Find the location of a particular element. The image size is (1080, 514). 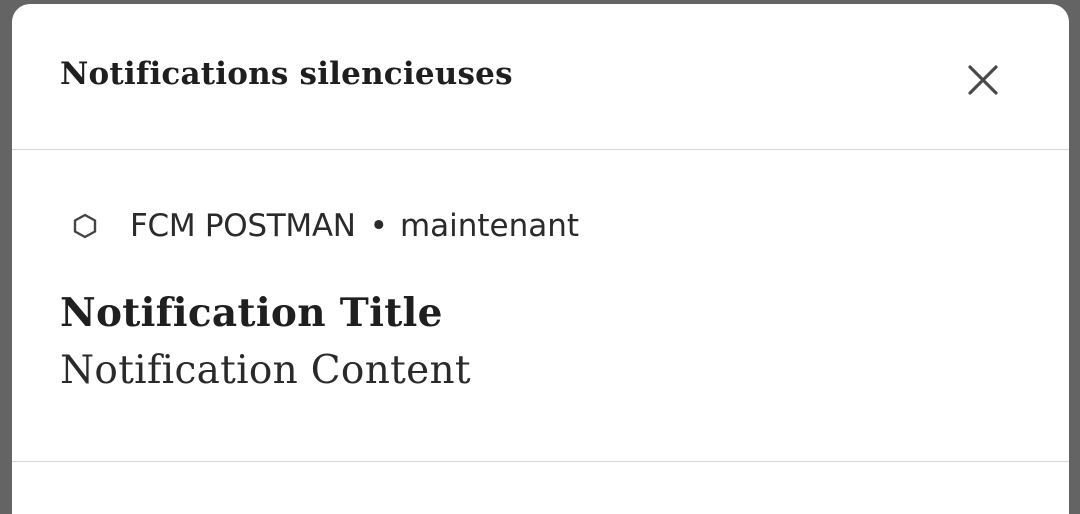

app-name: FCM POSTMAN is located at coordinates (243, 226).